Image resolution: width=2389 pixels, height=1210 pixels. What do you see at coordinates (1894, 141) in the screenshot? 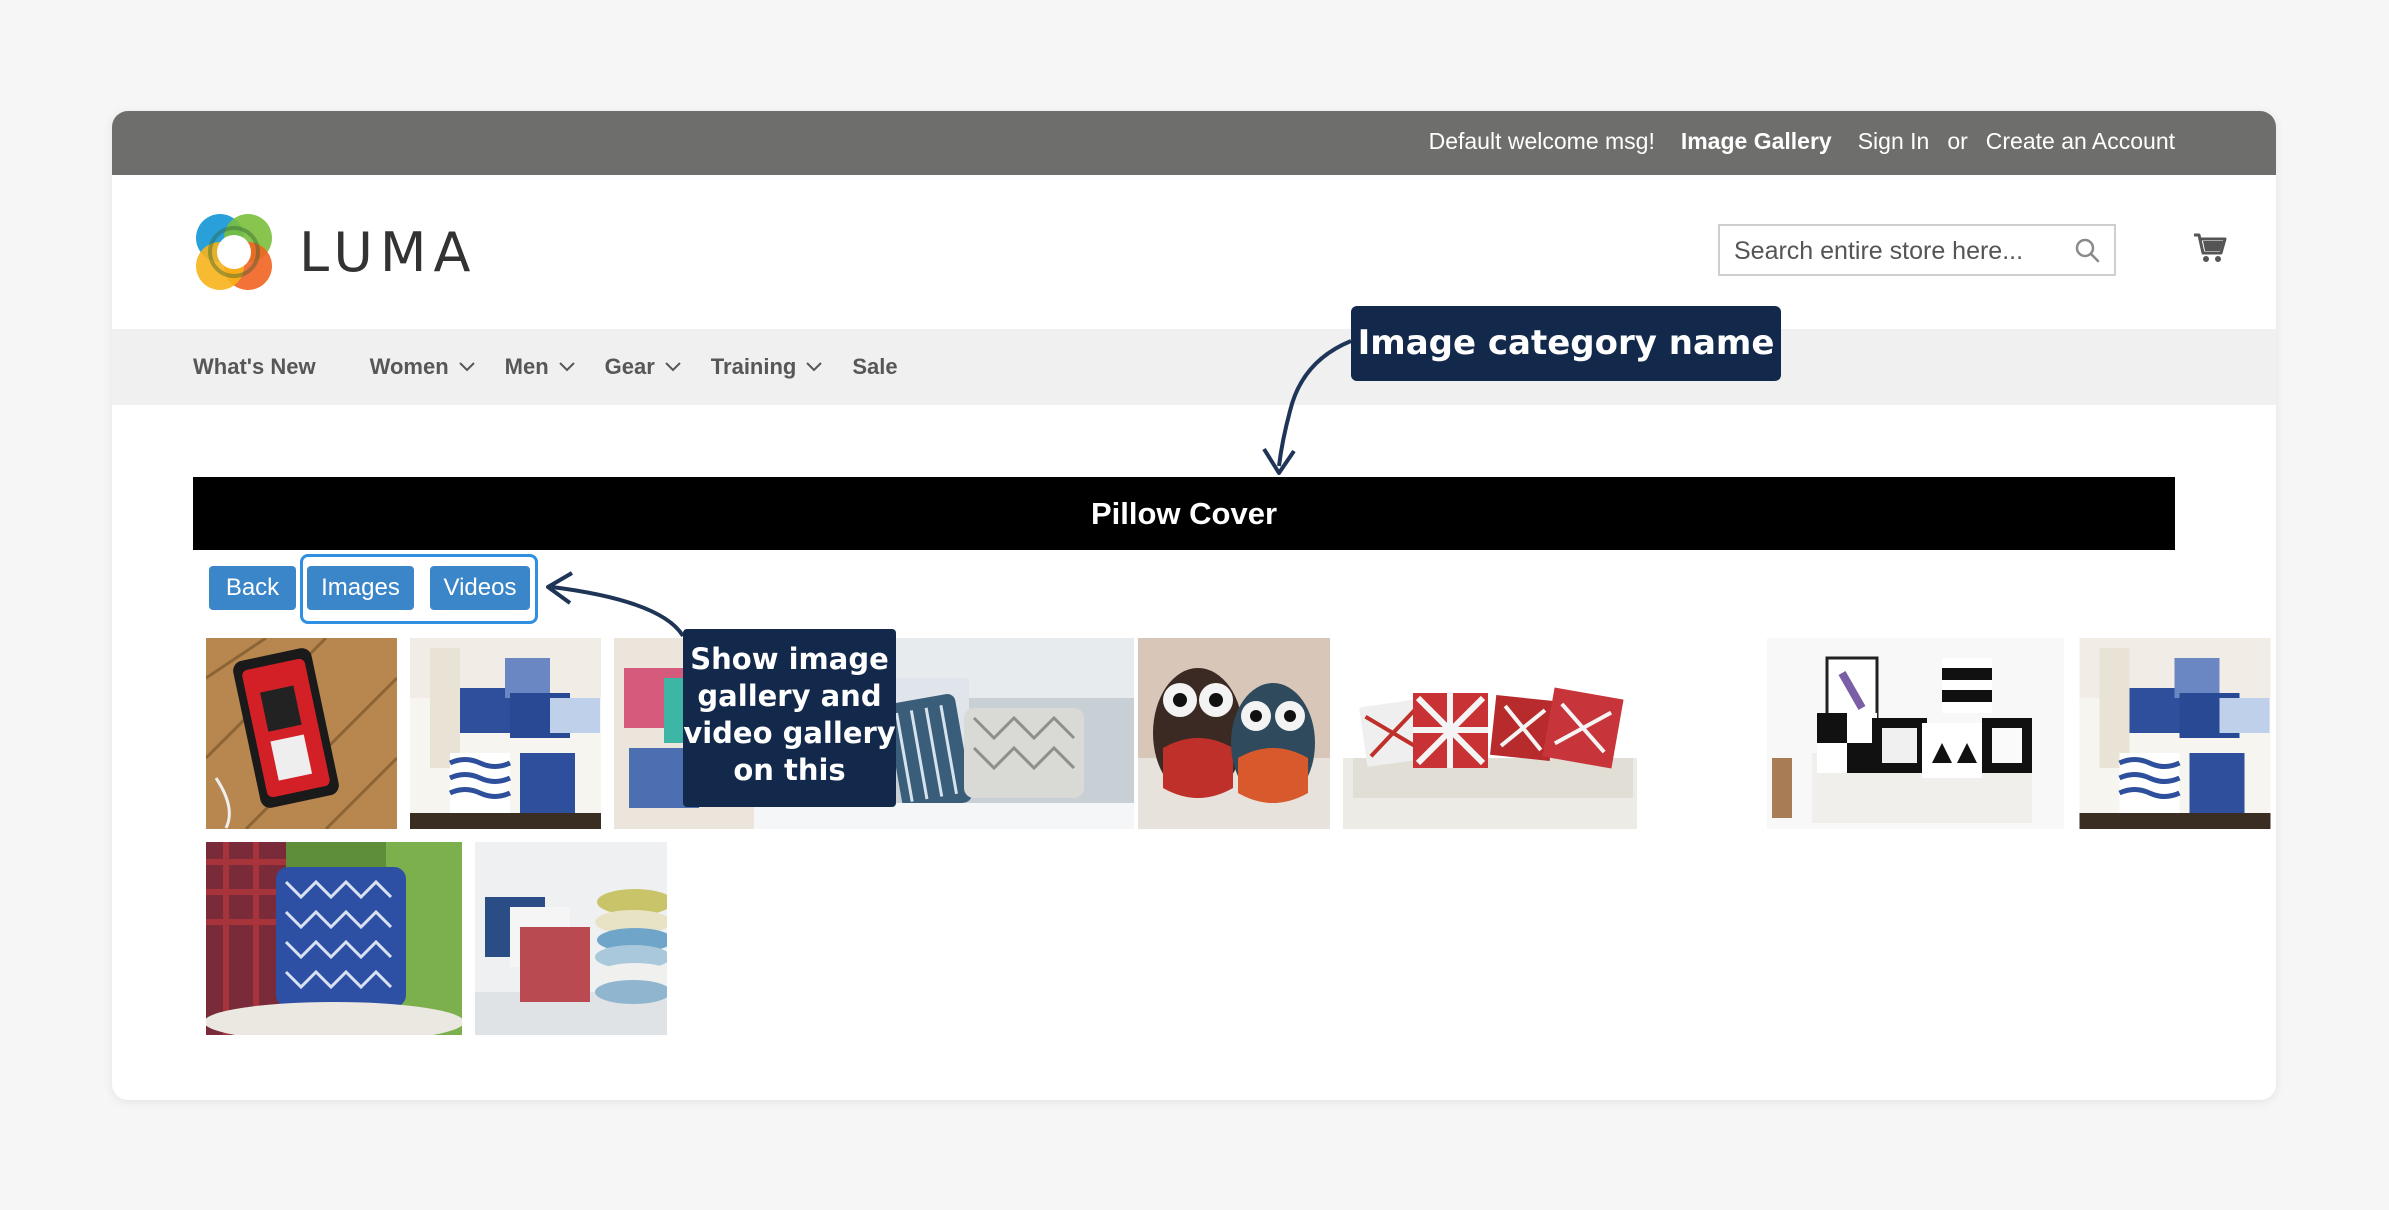
I see `sign-in-link: Sign In` at bounding box center [1894, 141].